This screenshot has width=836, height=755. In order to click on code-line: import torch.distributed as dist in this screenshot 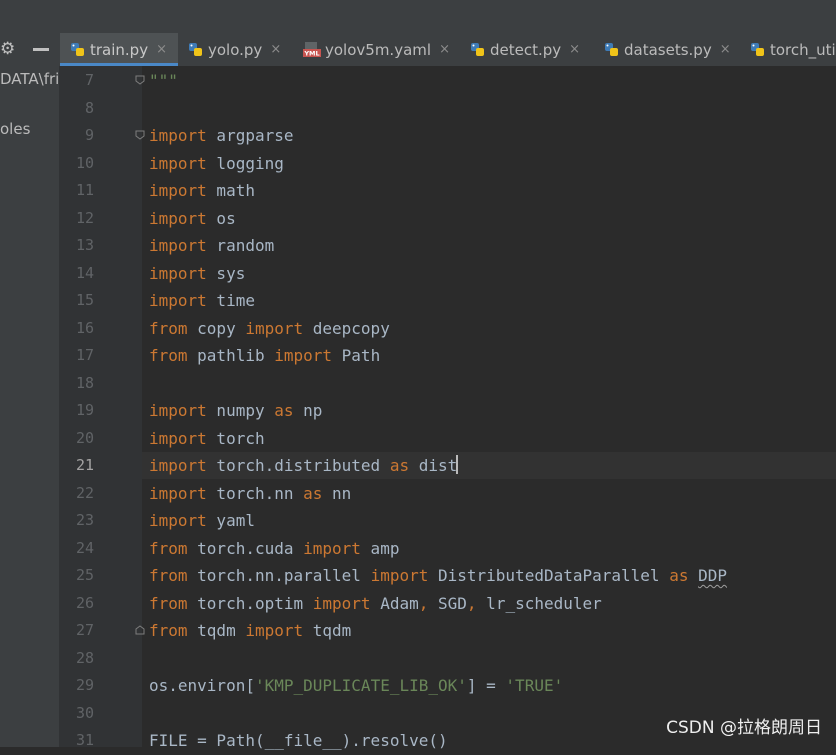, I will do `click(304, 466)`.